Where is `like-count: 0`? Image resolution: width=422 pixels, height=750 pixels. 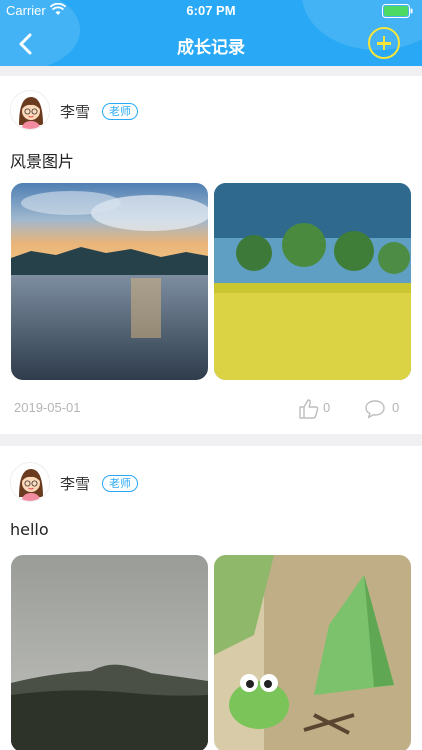 like-count: 0 is located at coordinates (327, 407).